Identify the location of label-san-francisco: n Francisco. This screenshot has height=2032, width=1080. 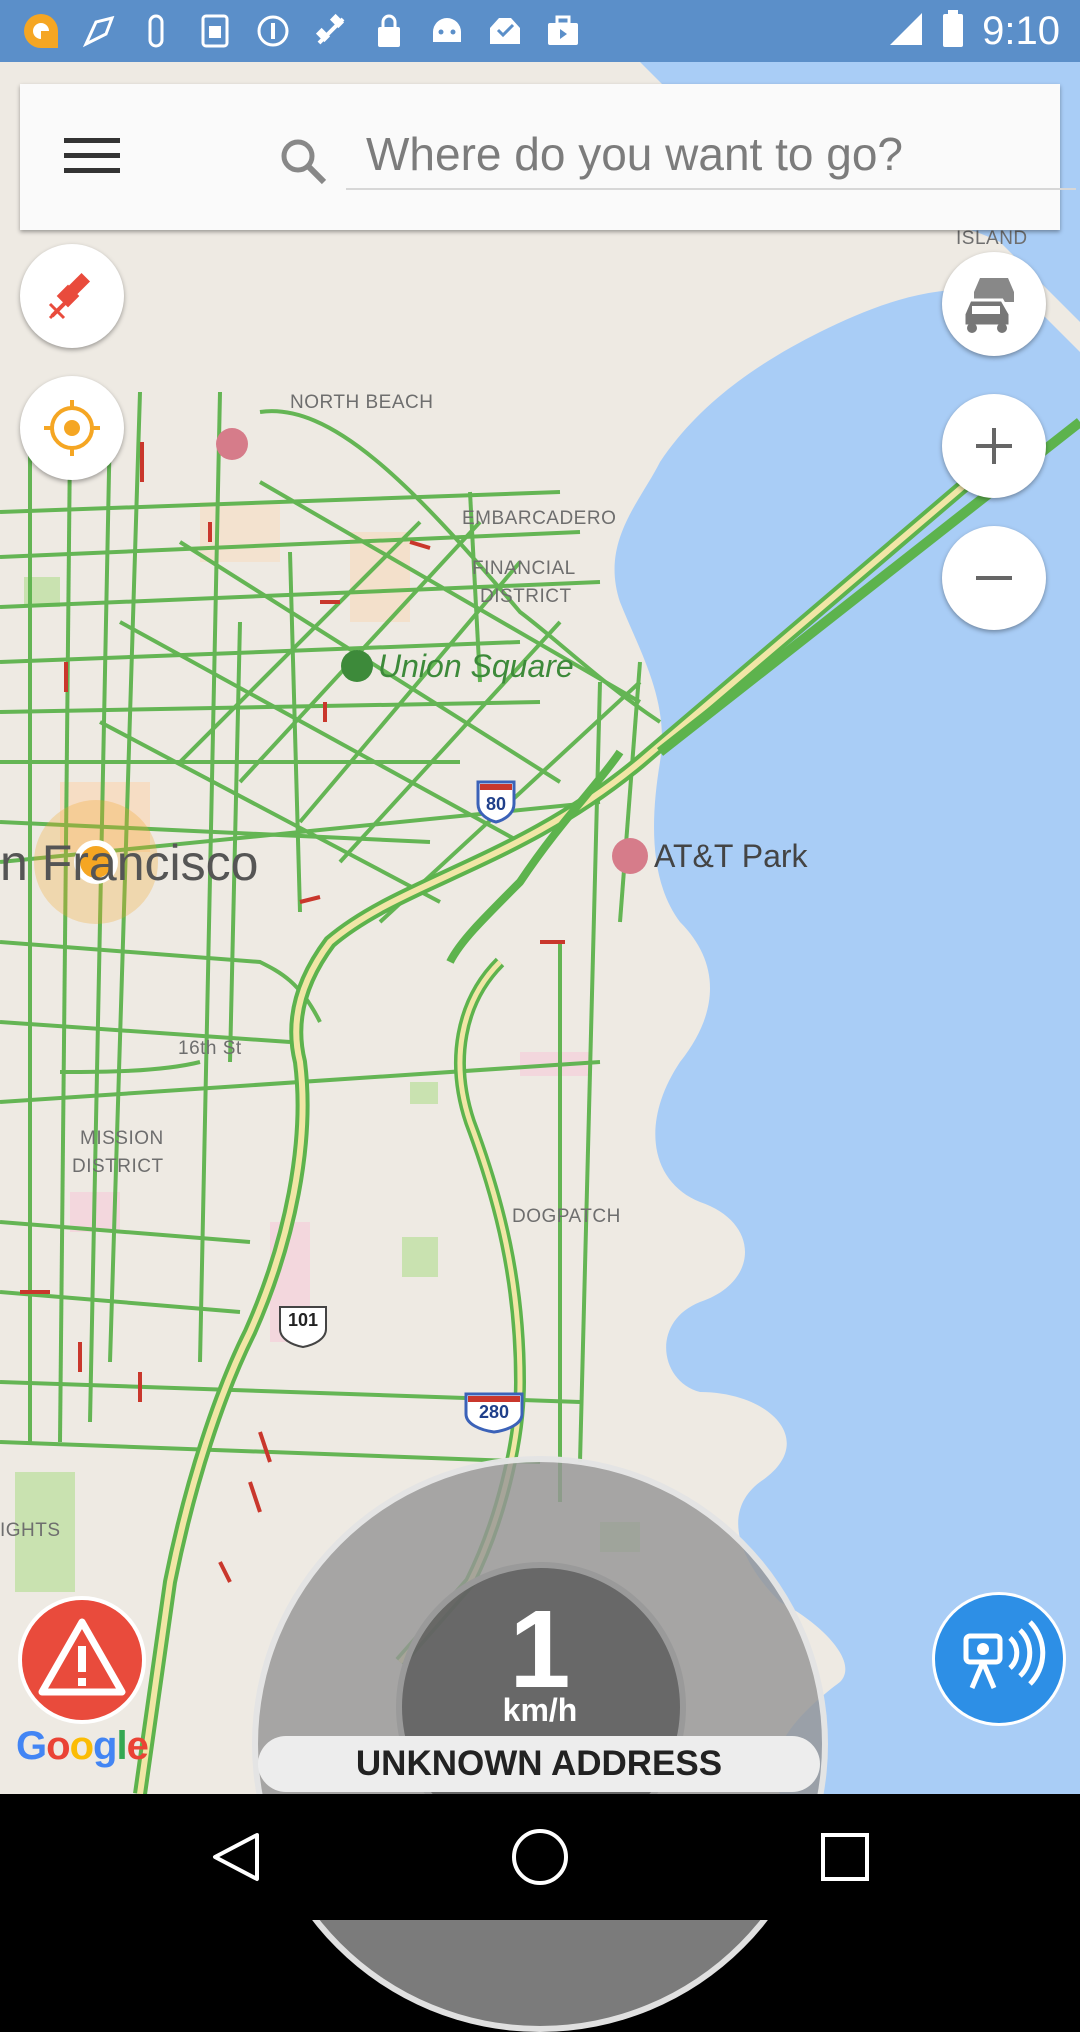
(129, 863).